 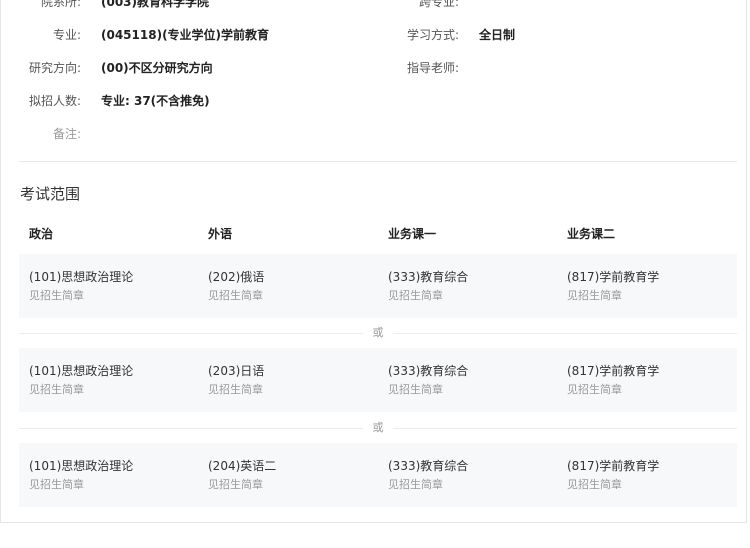 What do you see at coordinates (60, 4) in the screenshot?
I see `dept-label: 院系所:` at bounding box center [60, 4].